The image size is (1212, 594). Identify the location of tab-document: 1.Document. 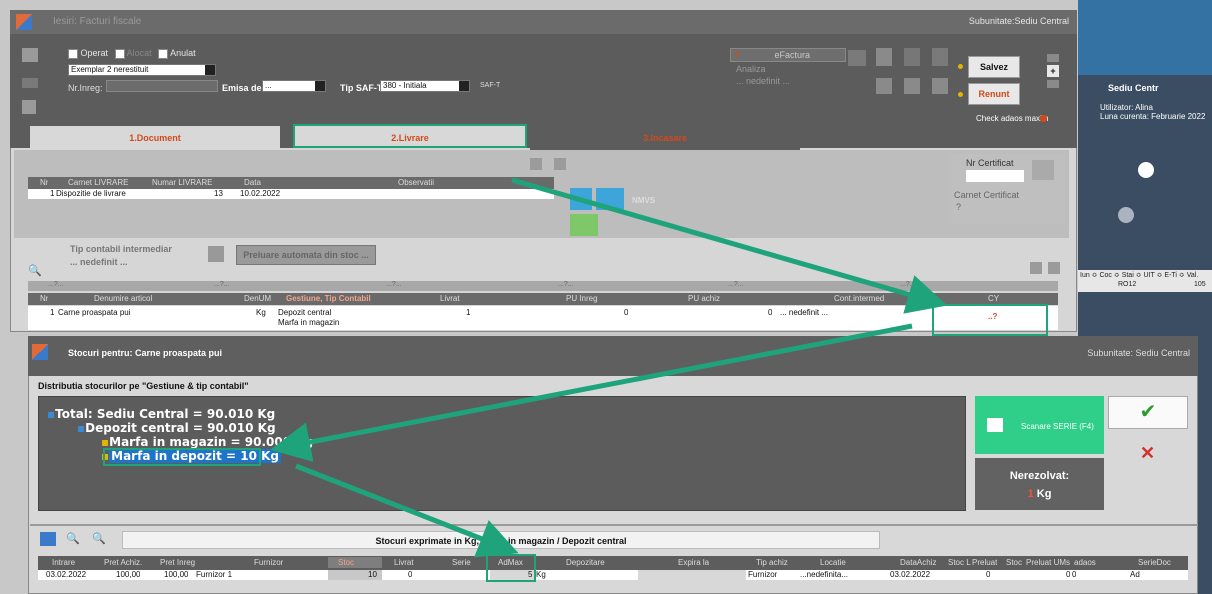
(155, 138).